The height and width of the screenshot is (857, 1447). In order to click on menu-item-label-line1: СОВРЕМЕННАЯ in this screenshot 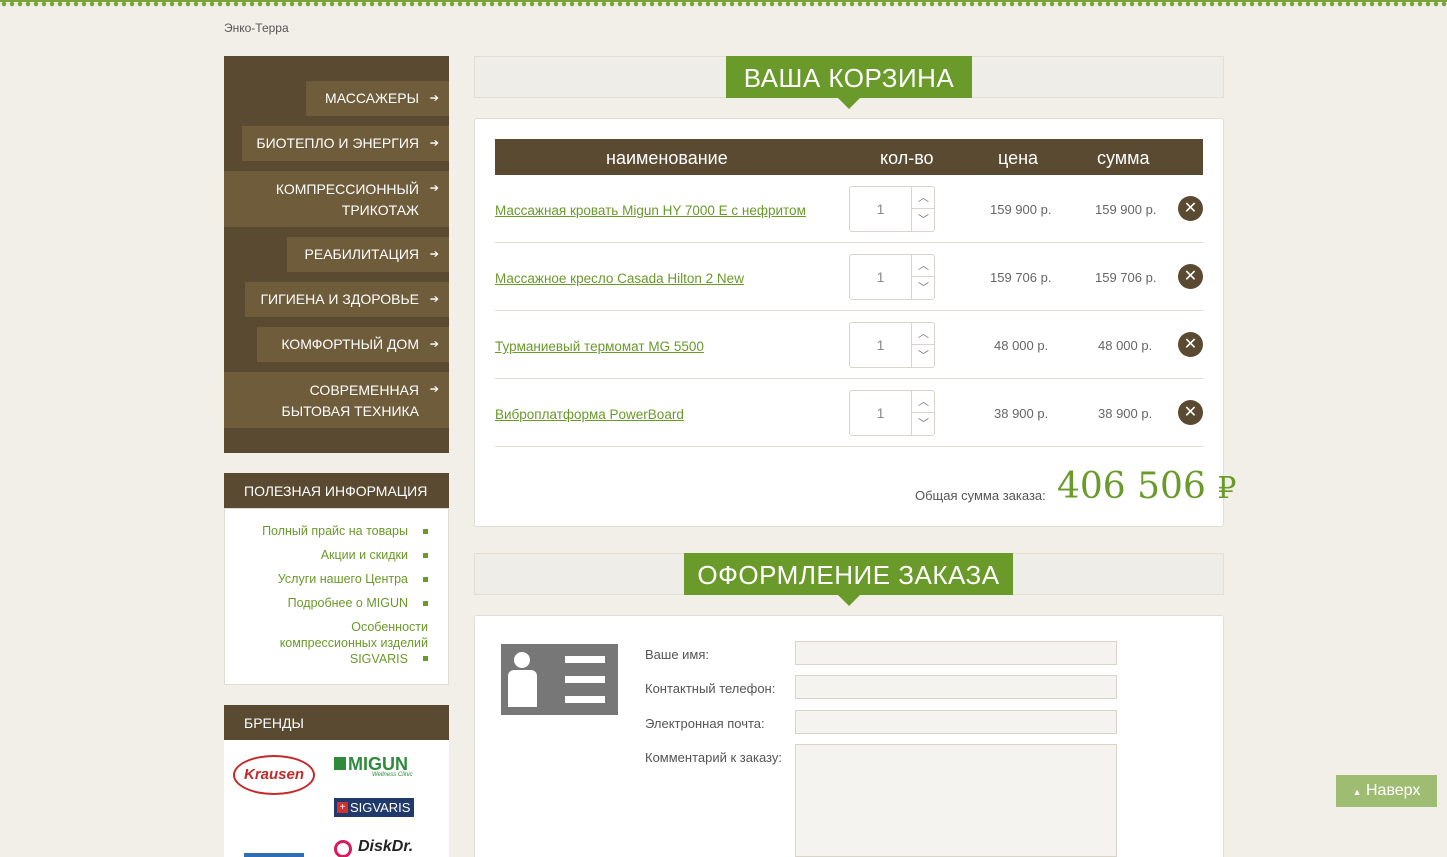, I will do `click(364, 390)`.